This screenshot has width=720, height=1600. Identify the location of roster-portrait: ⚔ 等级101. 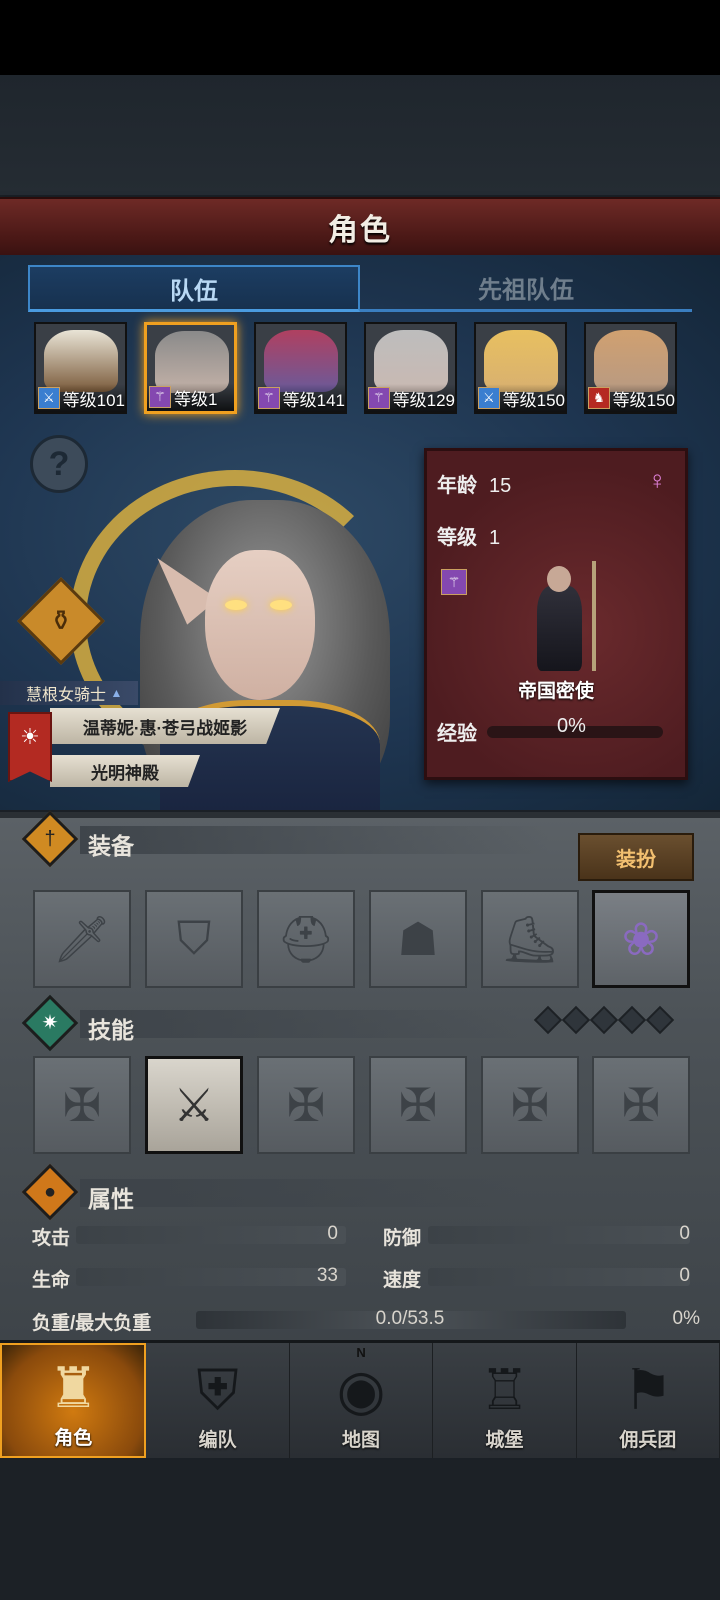
(80, 368).